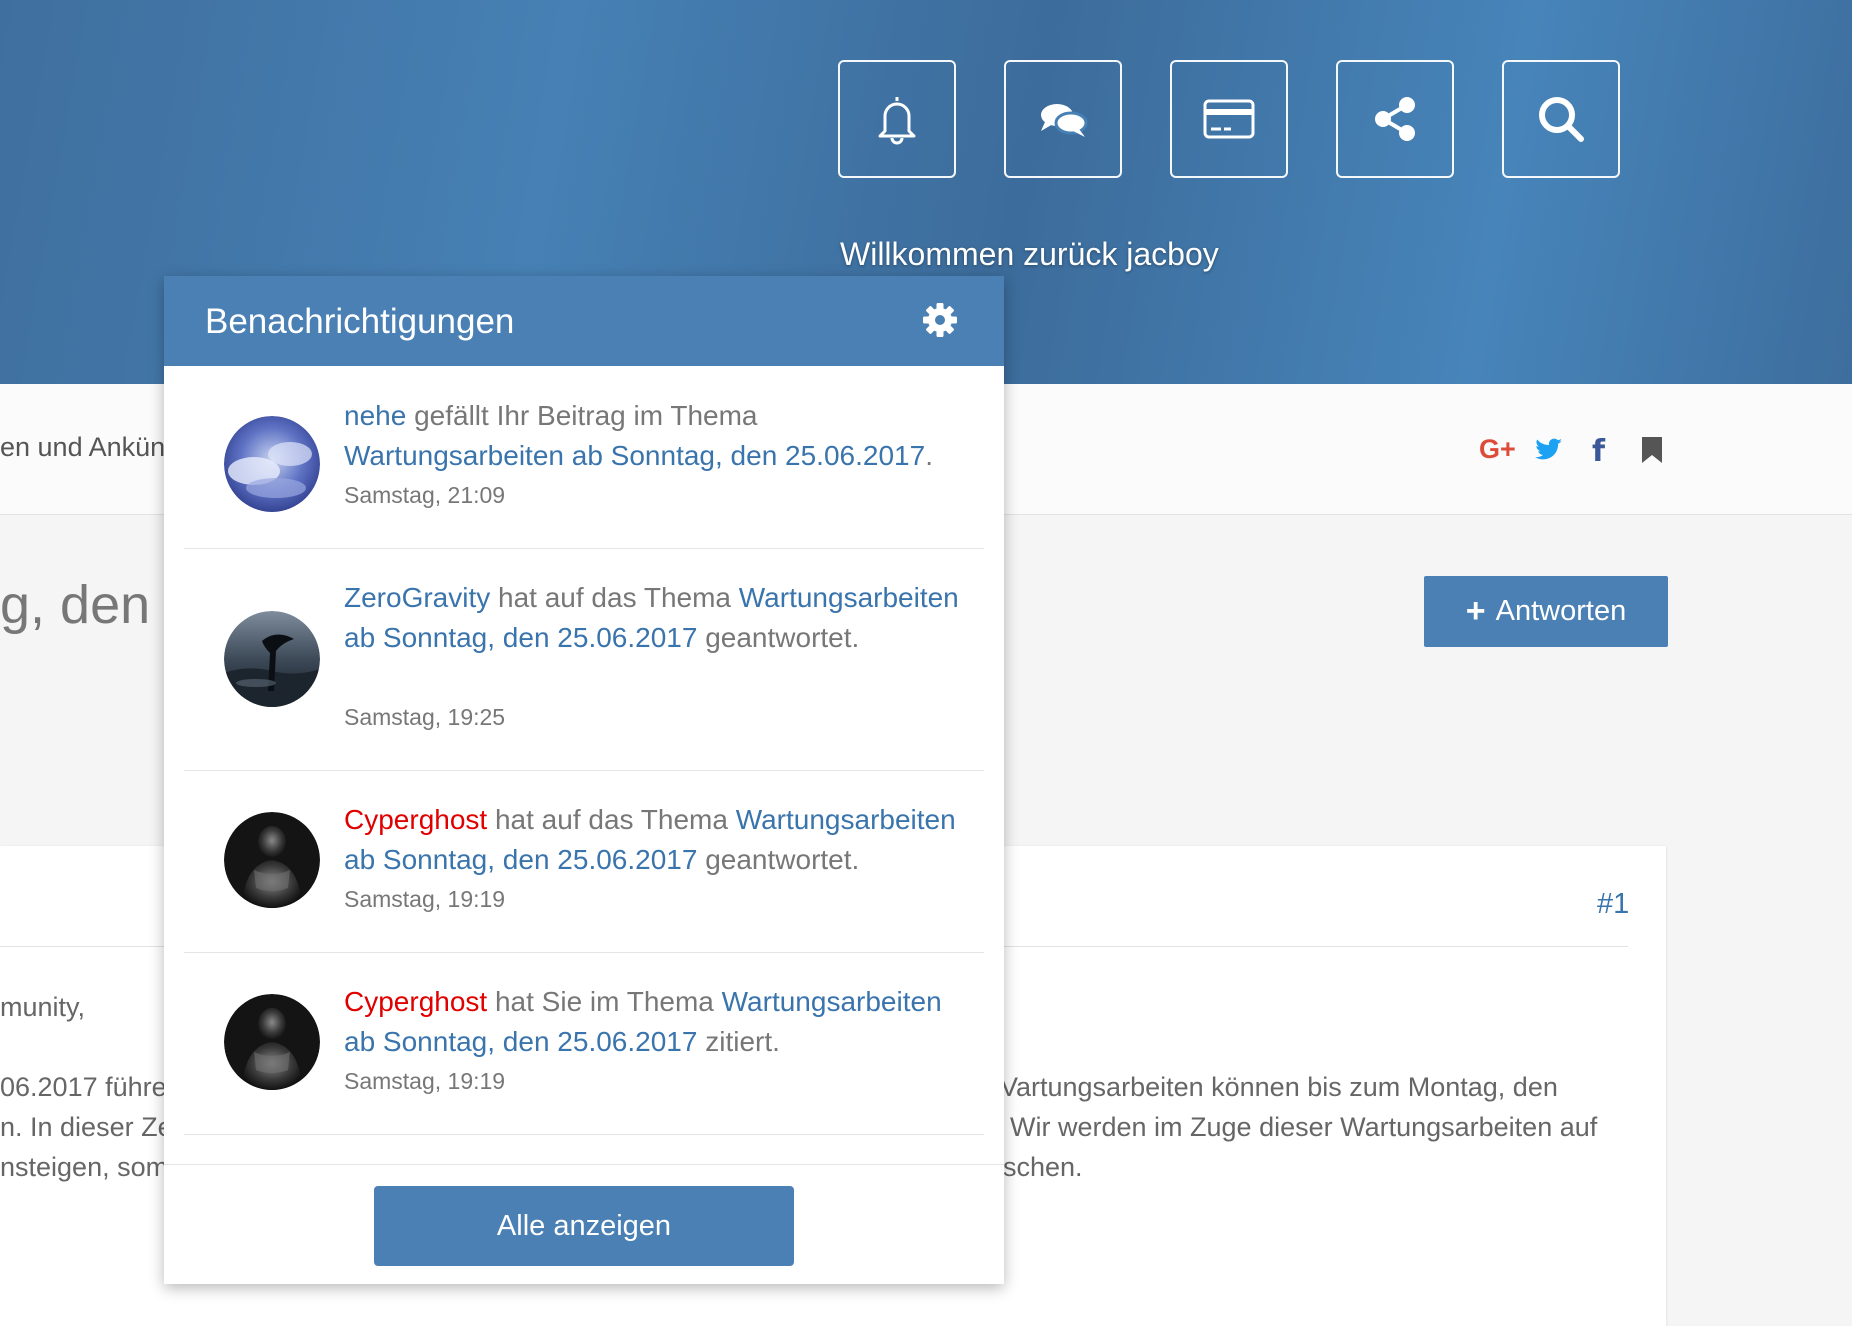 The image size is (1852, 1326). What do you see at coordinates (82, 447) in the screenshot?
I see `breadcrumb: en und Ankün` at bounding box center [82, 447].